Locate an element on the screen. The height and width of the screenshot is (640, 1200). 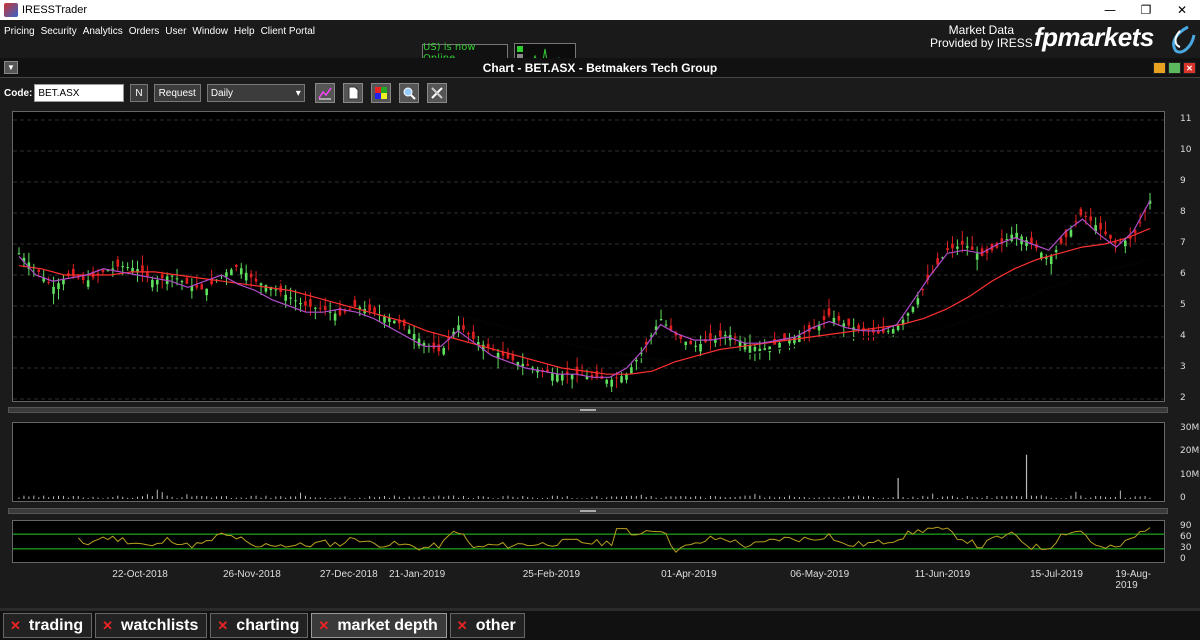
menu-item-orders: Orders is located at coordinates (144, 31).